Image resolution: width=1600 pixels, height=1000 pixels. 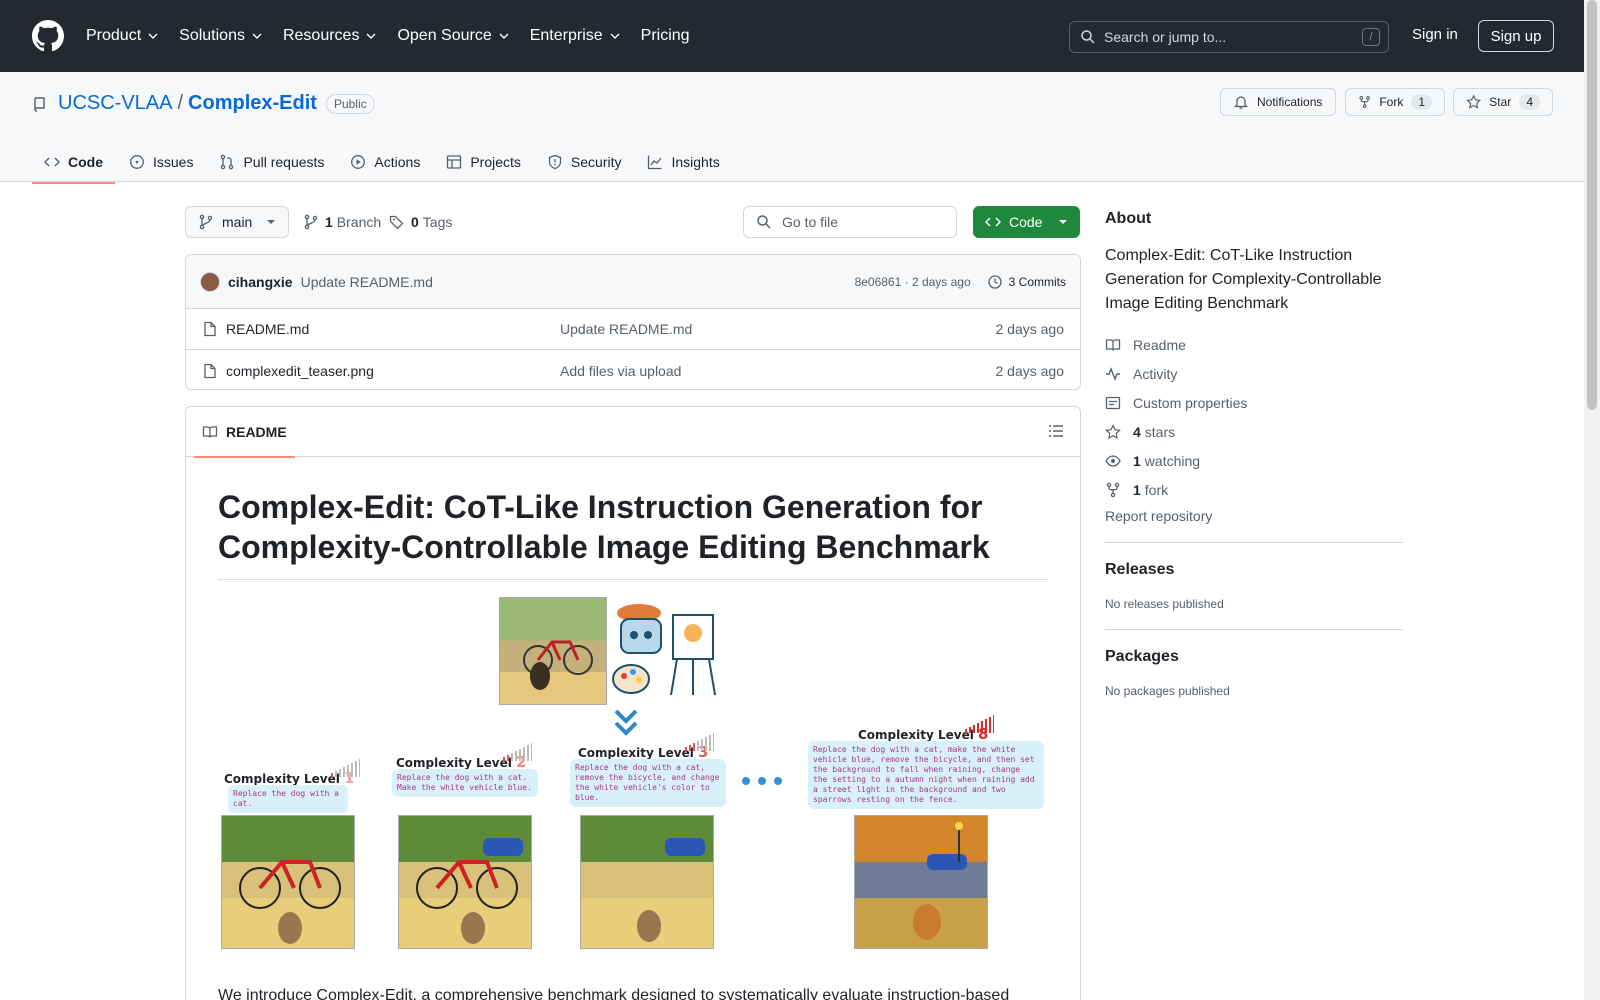 I want to click on commits-link: 3 Commits, so click(x=1026, y=282).